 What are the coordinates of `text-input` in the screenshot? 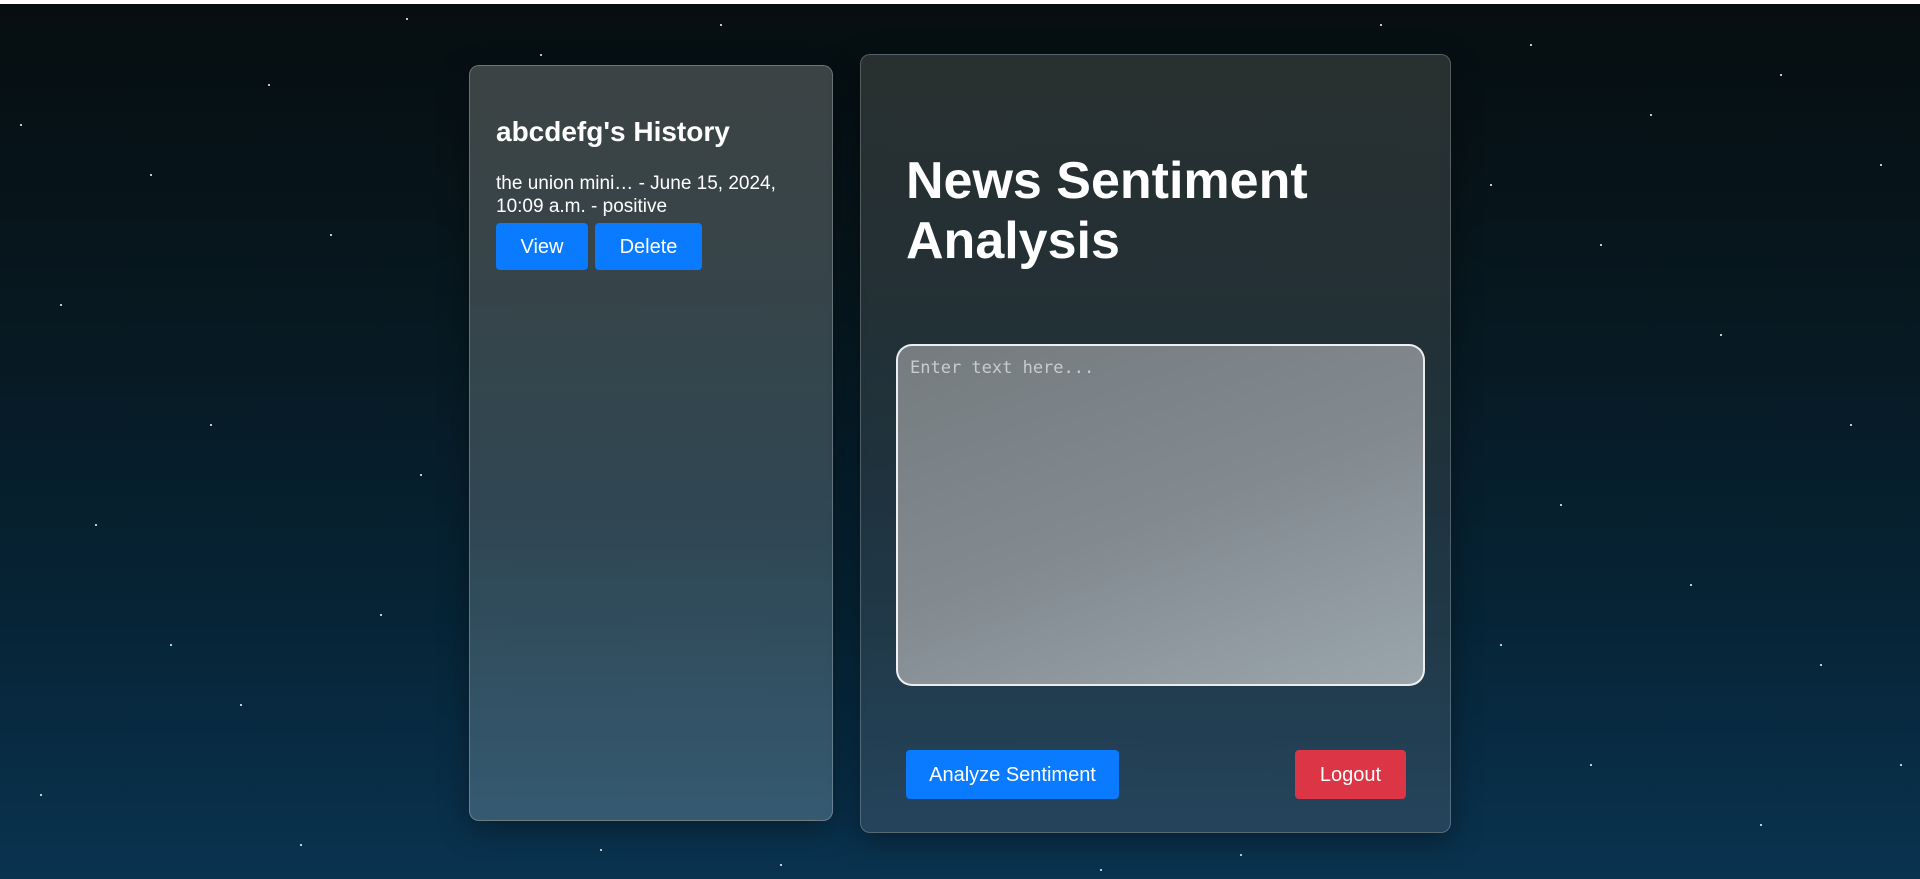 It's located at (1160, 515).